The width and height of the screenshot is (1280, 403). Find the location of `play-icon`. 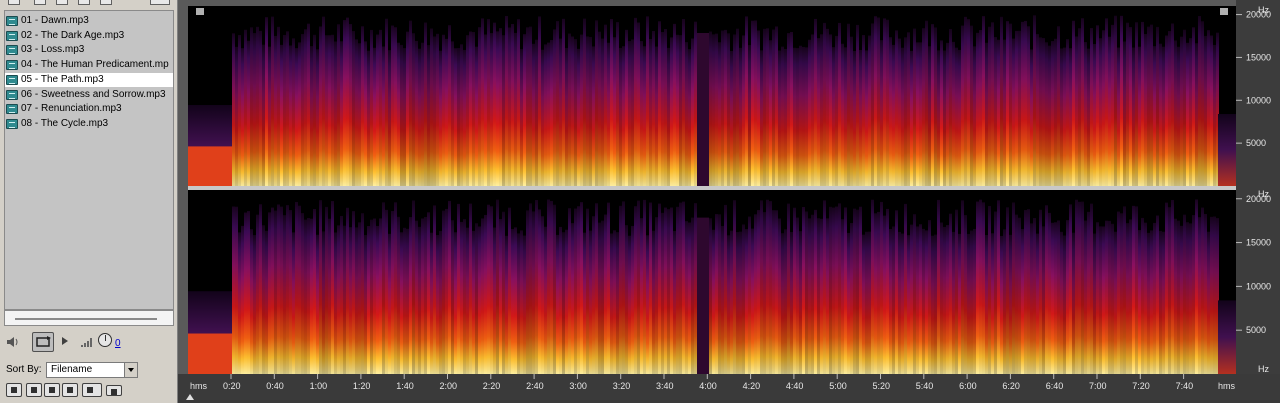

play-icon is located at coordinates (65, 341).